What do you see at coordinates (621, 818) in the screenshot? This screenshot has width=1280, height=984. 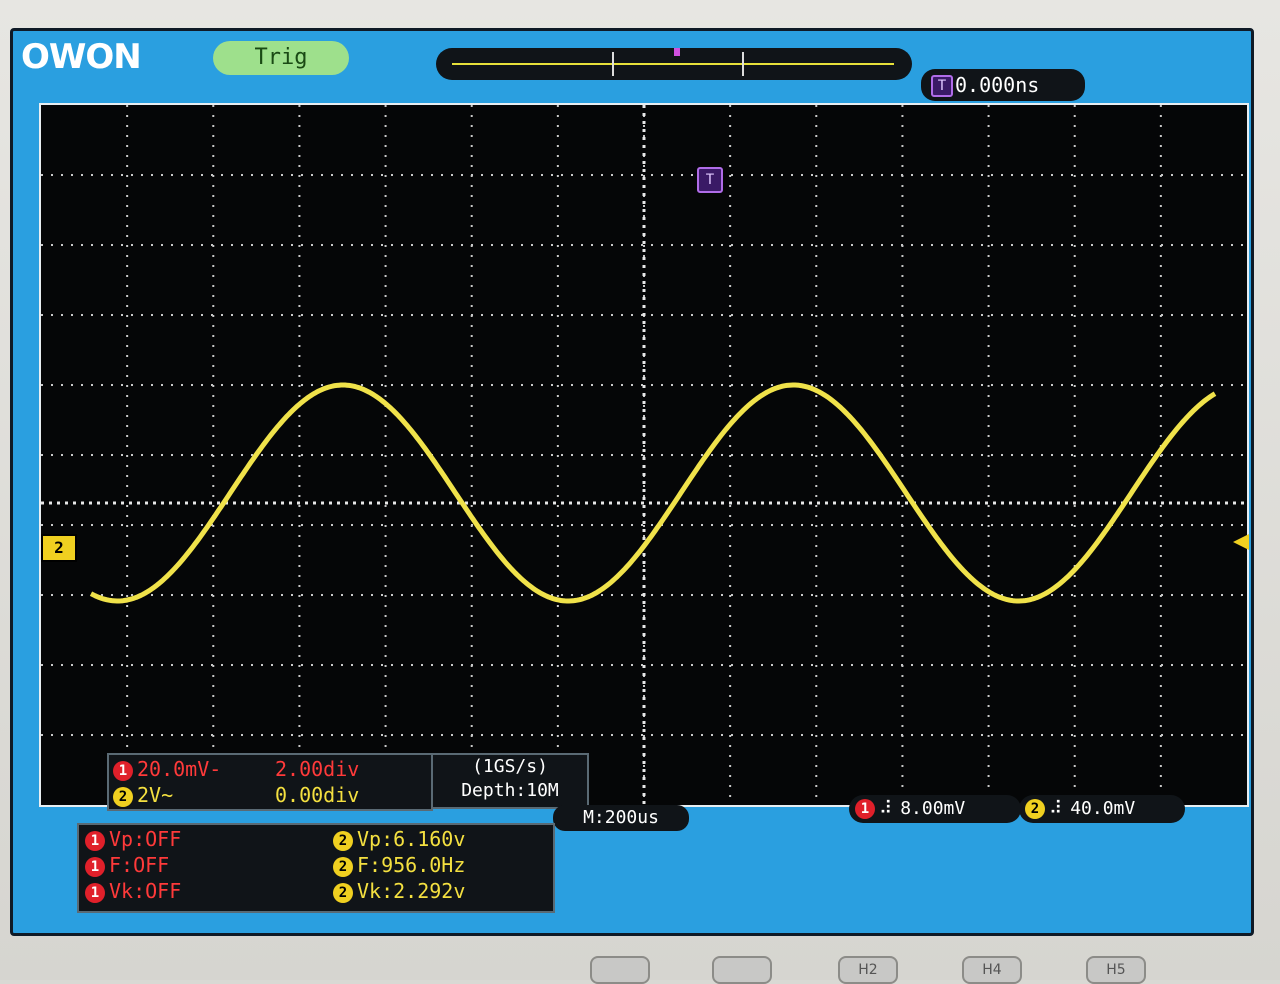 I see `timebase-readout: M:200us` at bounding box center [621, 818].